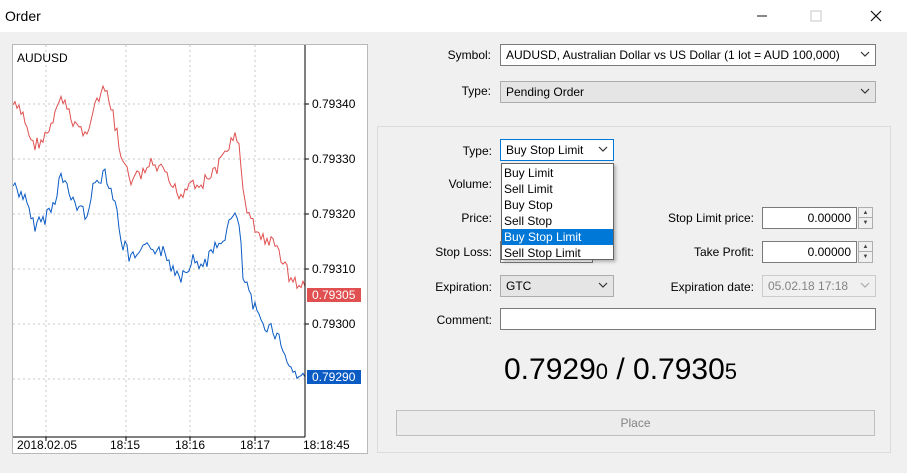 This screenshot has width=907, height=473. Describe the element at coordinates (723, 252) in the screenshot. I see `take-profit-label: Take Profit:` at that location.